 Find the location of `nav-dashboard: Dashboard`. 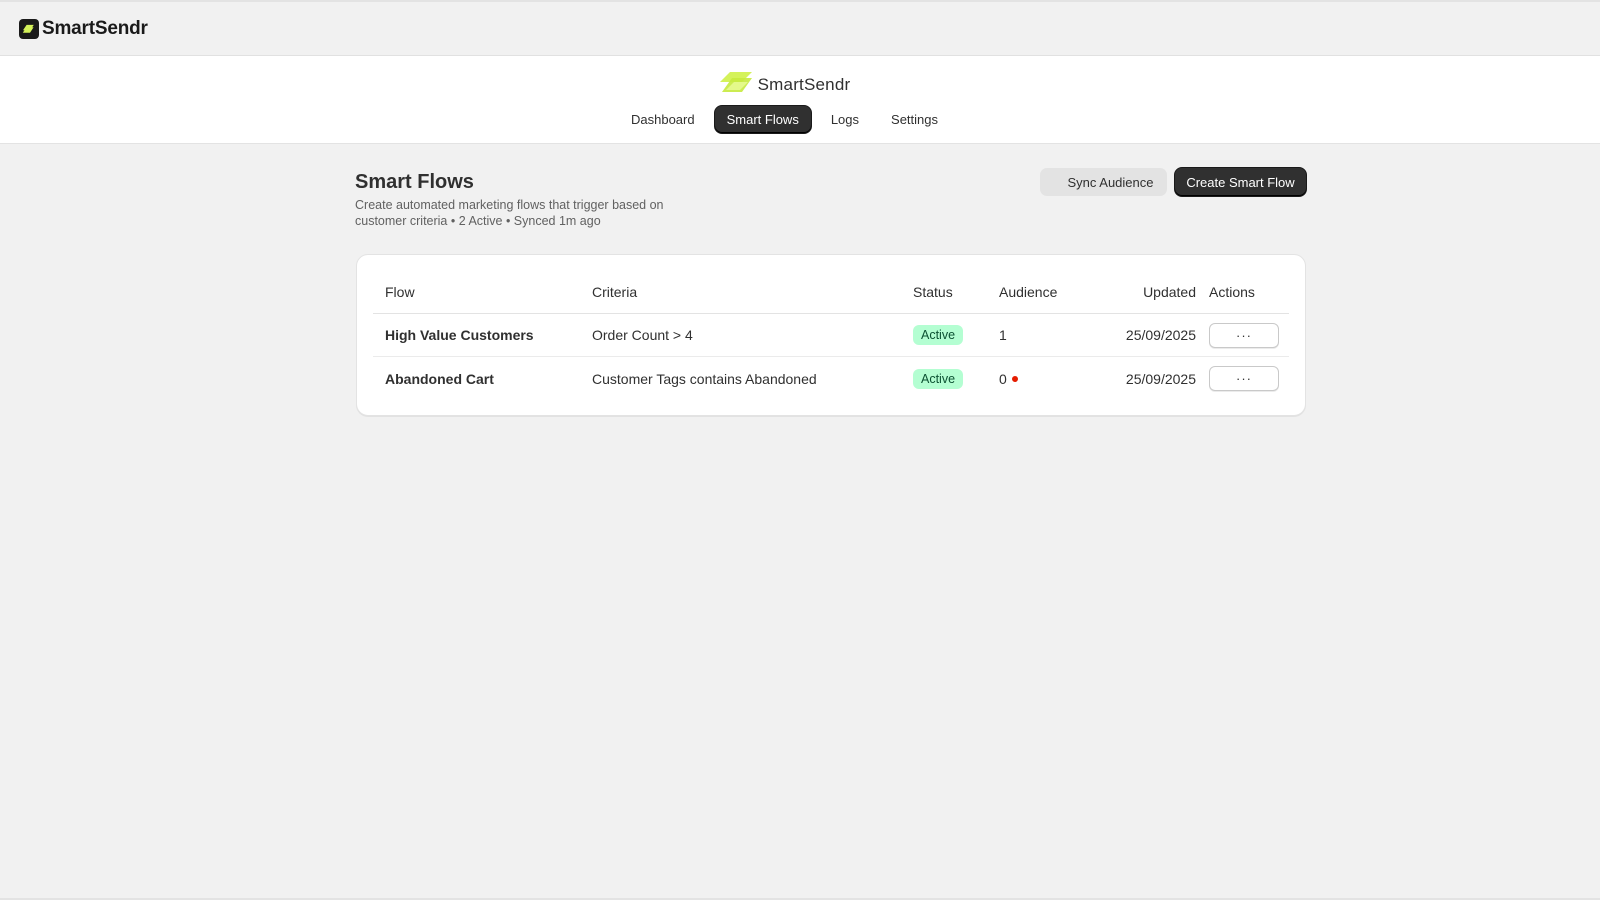

nav-dashboard: Dashboard is located at coordinates (663, 119).